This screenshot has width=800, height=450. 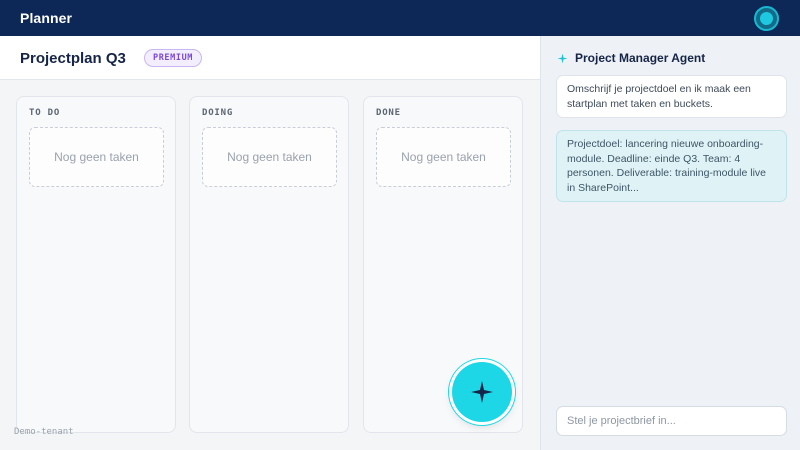 I want to click on ai-sparkle-button, so click(x=482, y=392).